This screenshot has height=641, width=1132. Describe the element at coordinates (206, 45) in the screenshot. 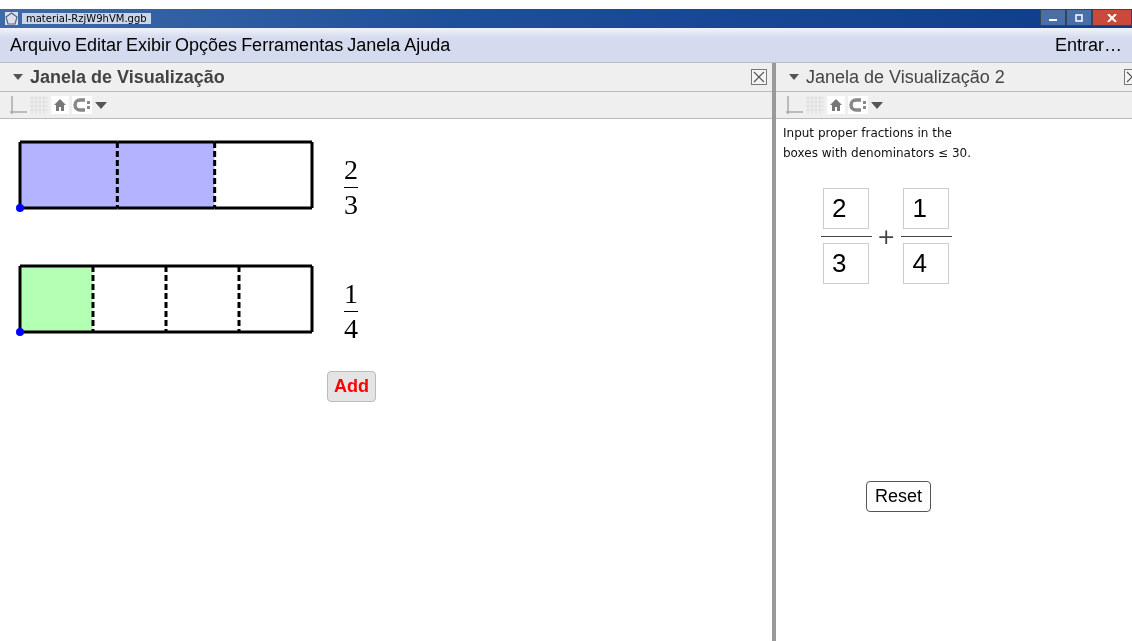

I see `menu-item: Opções` at that location.